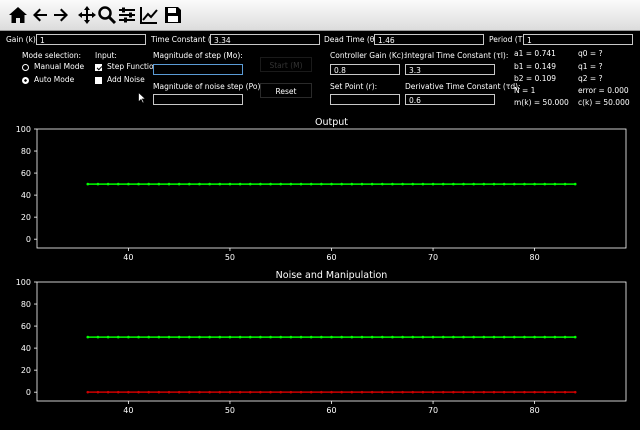 The image size is (640, 430). I want to click on n-readout: N = 1, so click(525, 90).